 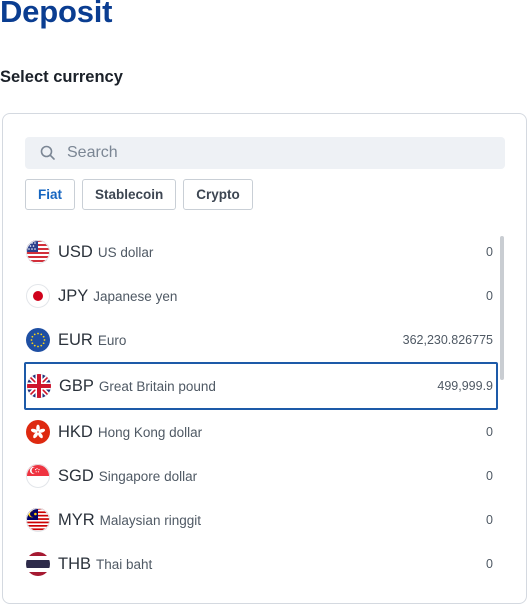 I want to click on currency-code: SGD, so click(x=76, y=475).